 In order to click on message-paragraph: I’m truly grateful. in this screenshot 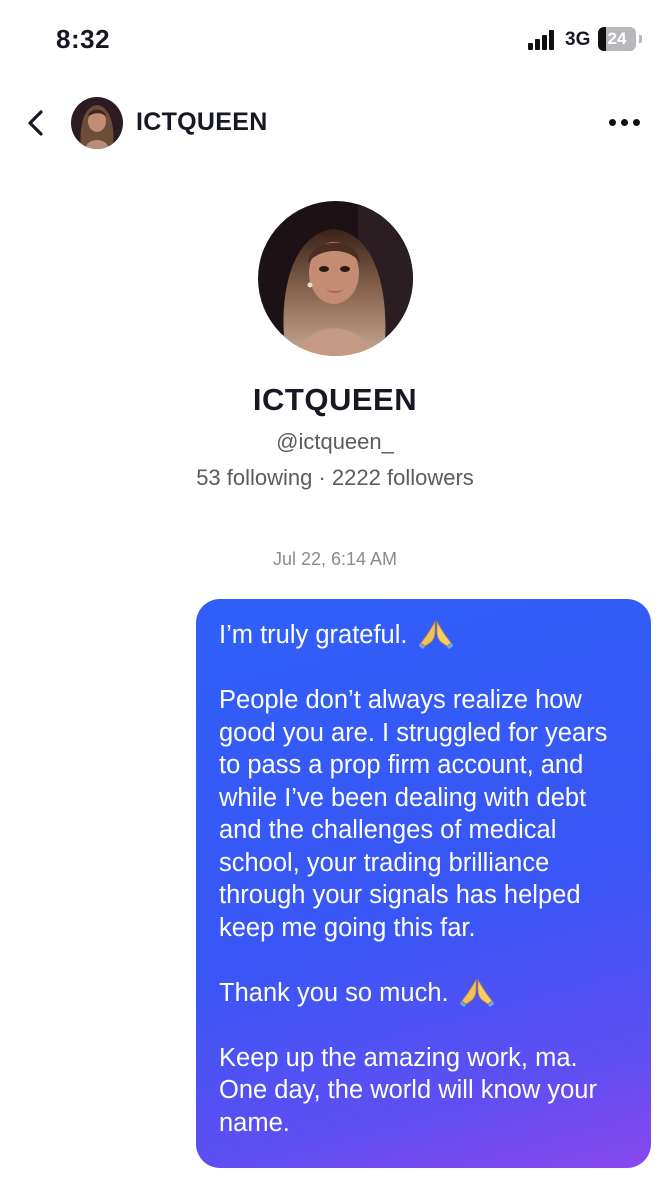, I will do `click(425, 635)`.